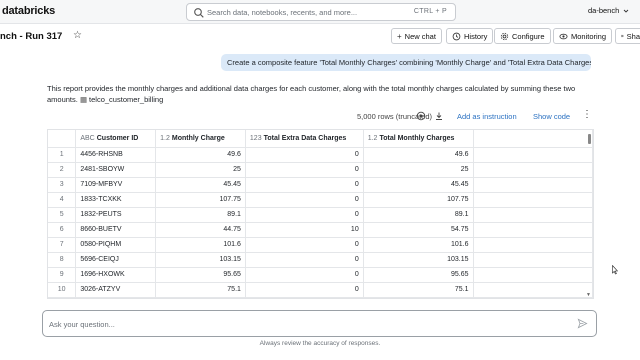 The width and height of the screenshot is (640, 360). I want to click on table-row: 4 1833-TCXKK 107.75 0 107.75, so click(320, 200).